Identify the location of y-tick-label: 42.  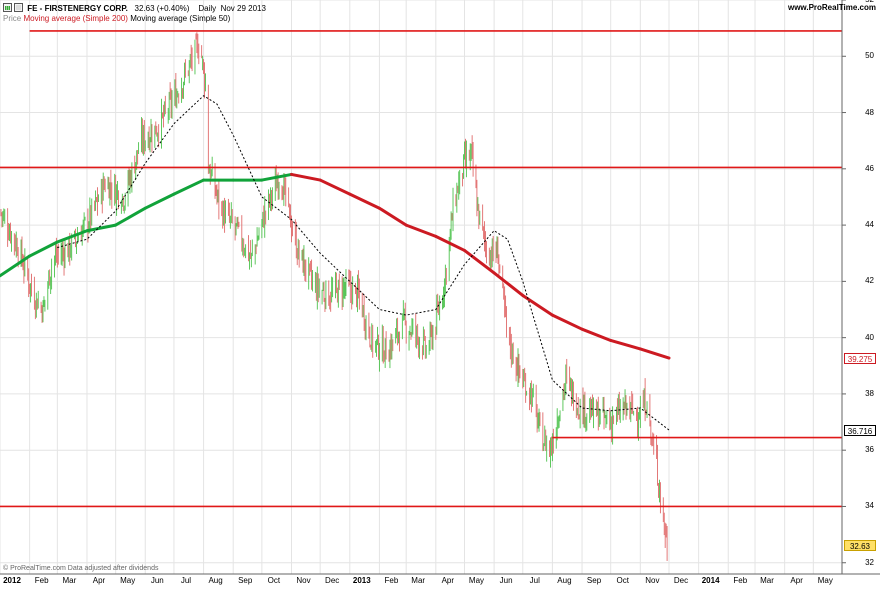
(869, 281).